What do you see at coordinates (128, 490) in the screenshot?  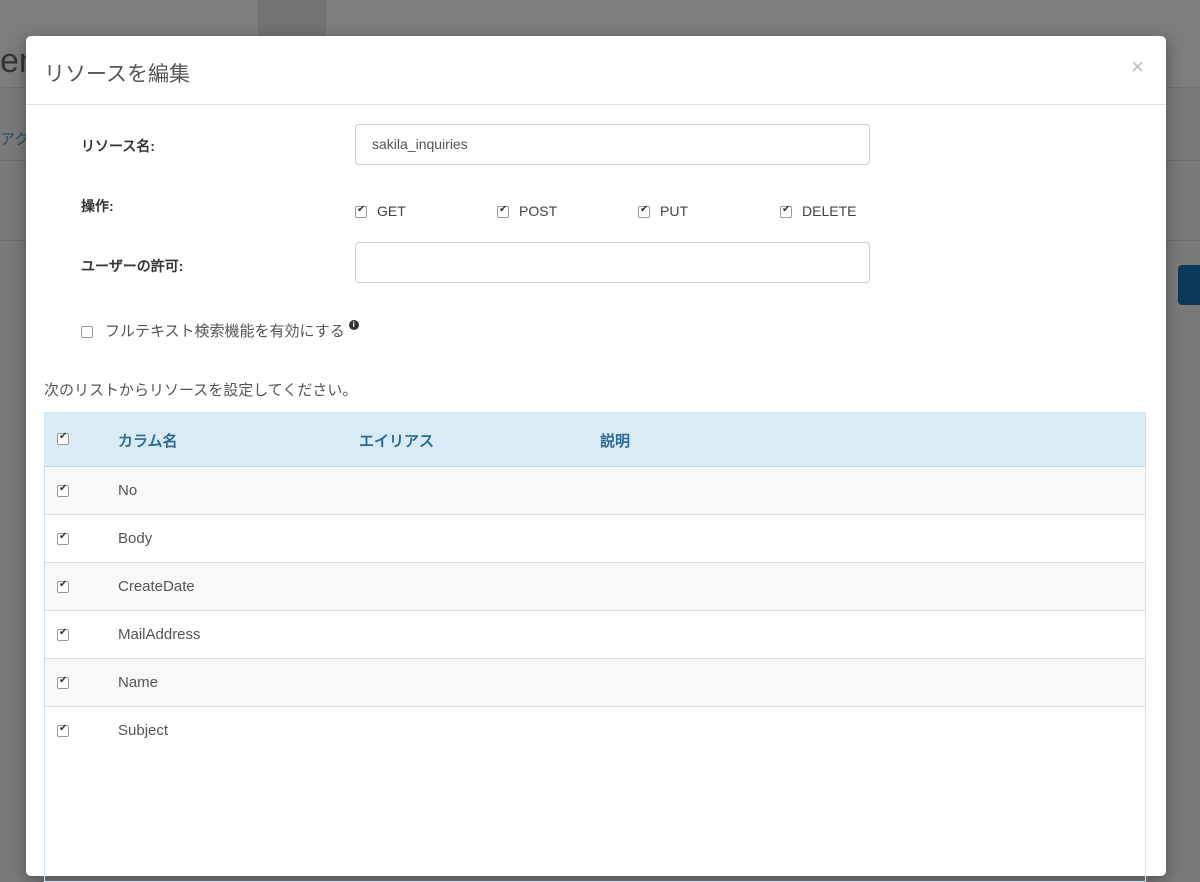 I see `column-name: No` at bounding box center [128, 490].